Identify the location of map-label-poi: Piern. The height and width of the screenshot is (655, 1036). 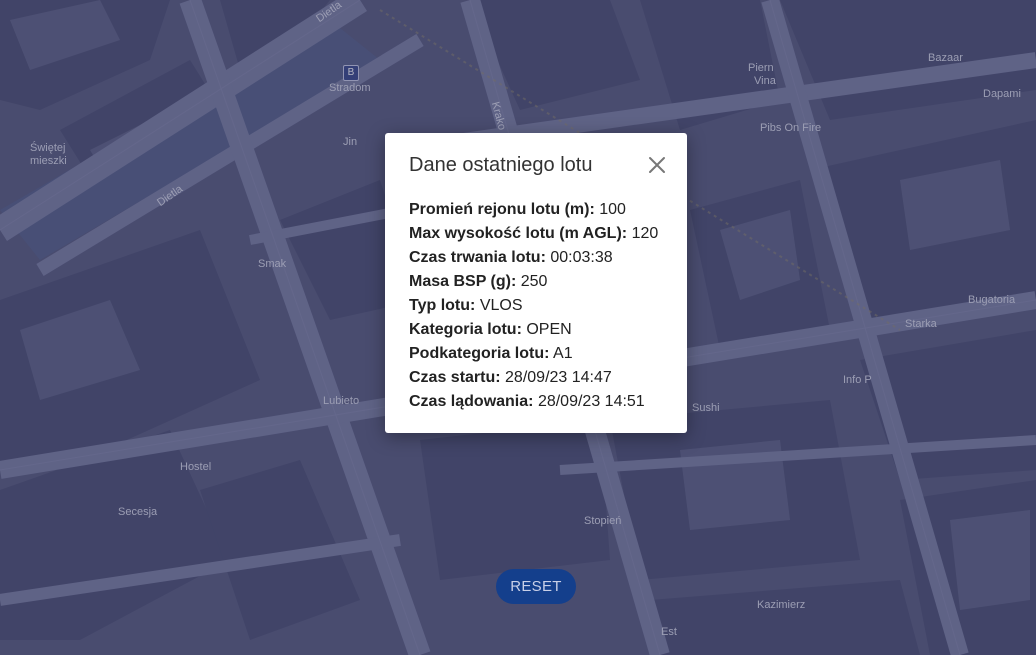
(761, 68).